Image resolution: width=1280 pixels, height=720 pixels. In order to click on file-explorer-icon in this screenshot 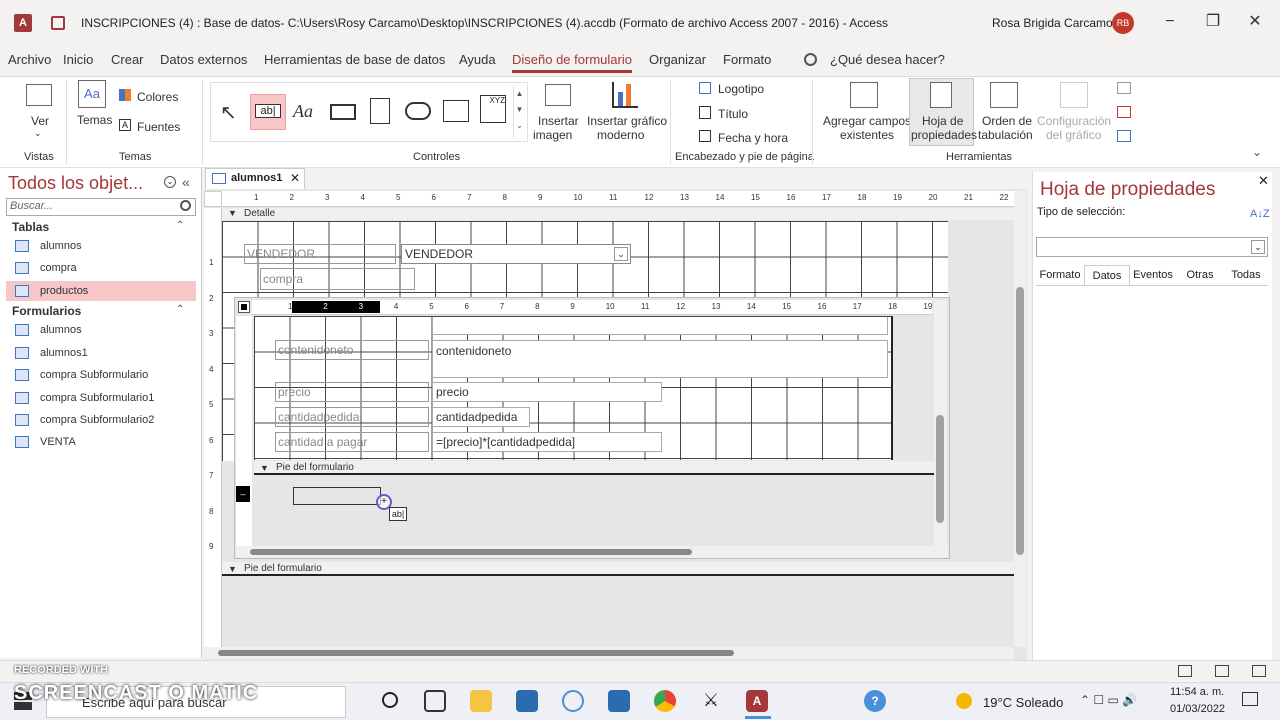, I will do `click(481, 701)`.